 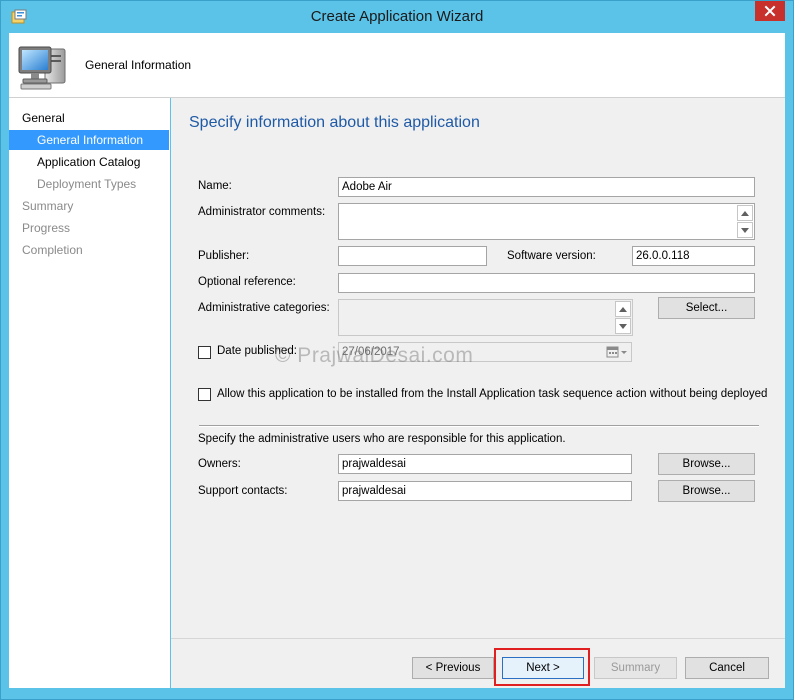 I want to click on window-title: Create Application Wizard, so click(x=397, y=16).